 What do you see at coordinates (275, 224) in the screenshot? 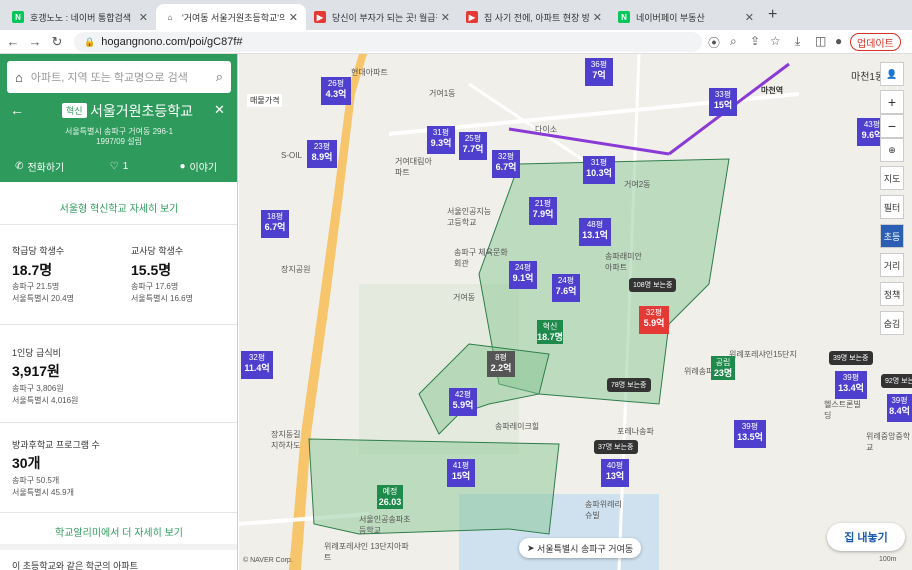
I see `price-marker: 18평 6.7억` at bounding box center [275, 224].